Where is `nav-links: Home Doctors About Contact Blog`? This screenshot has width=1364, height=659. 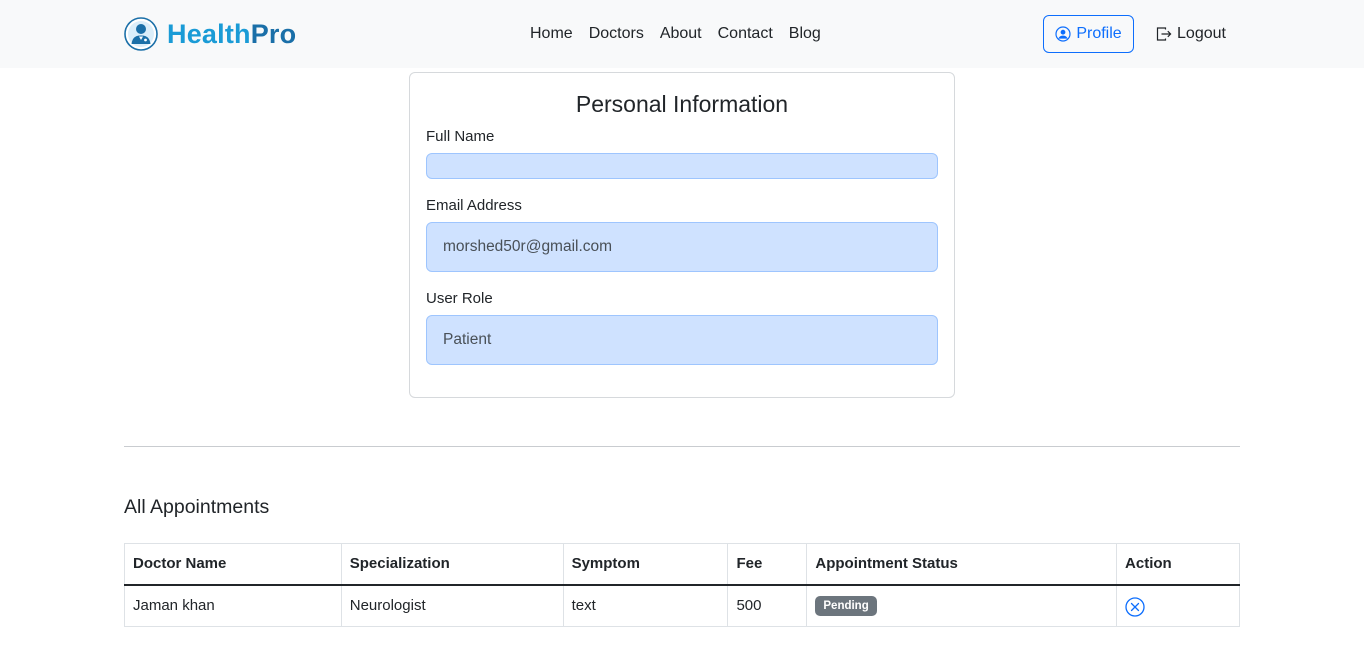 nav-links: Home Doctors About Contact Blog is located at coordinates (675, 34).